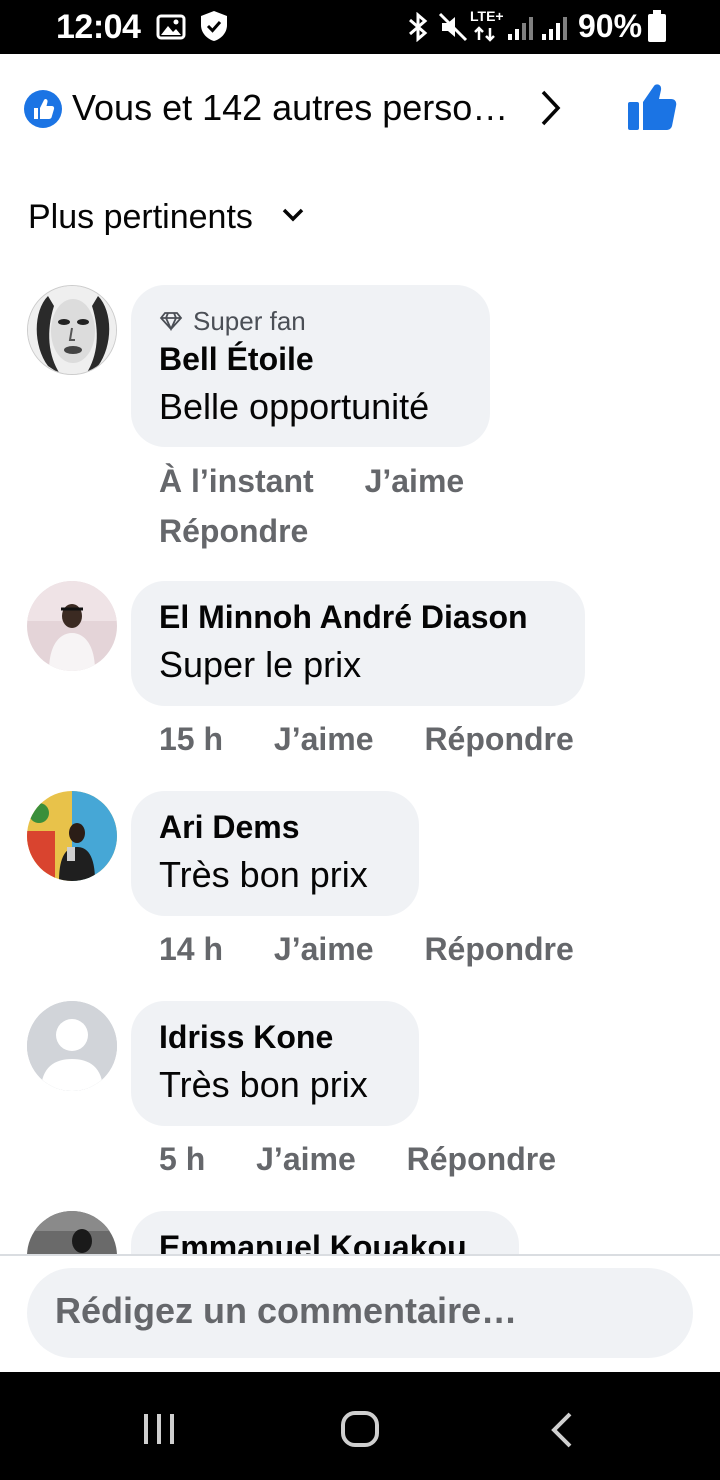 The image size is (720, 1480). I want to click on comment-bubble: Idriss Kone Très bon prix, so click(275, 1063).